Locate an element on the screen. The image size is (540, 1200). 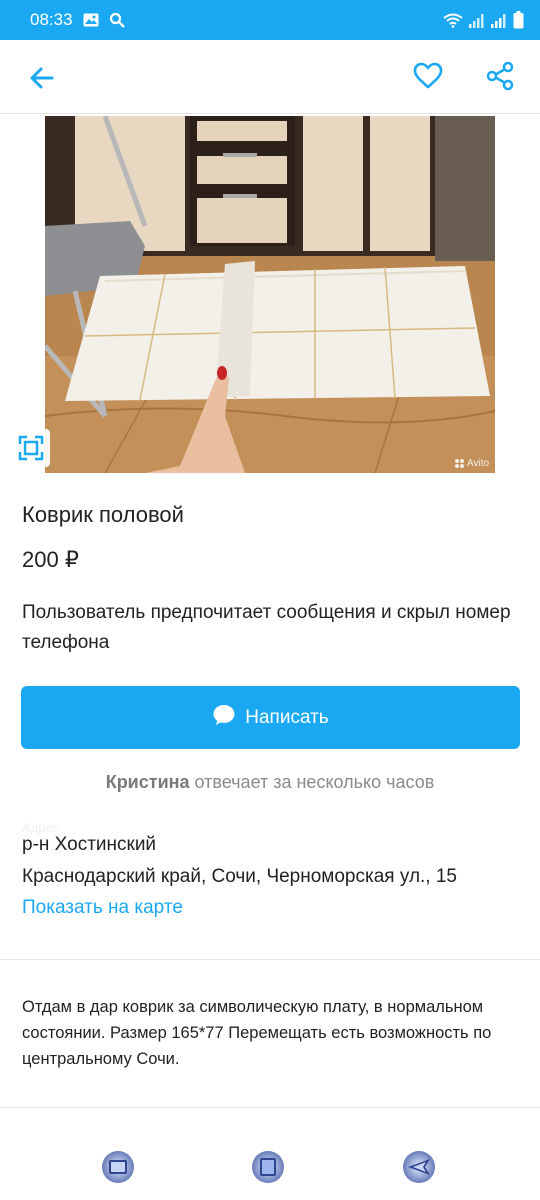
avito-logo-icon is located at coordinates (459, 463).